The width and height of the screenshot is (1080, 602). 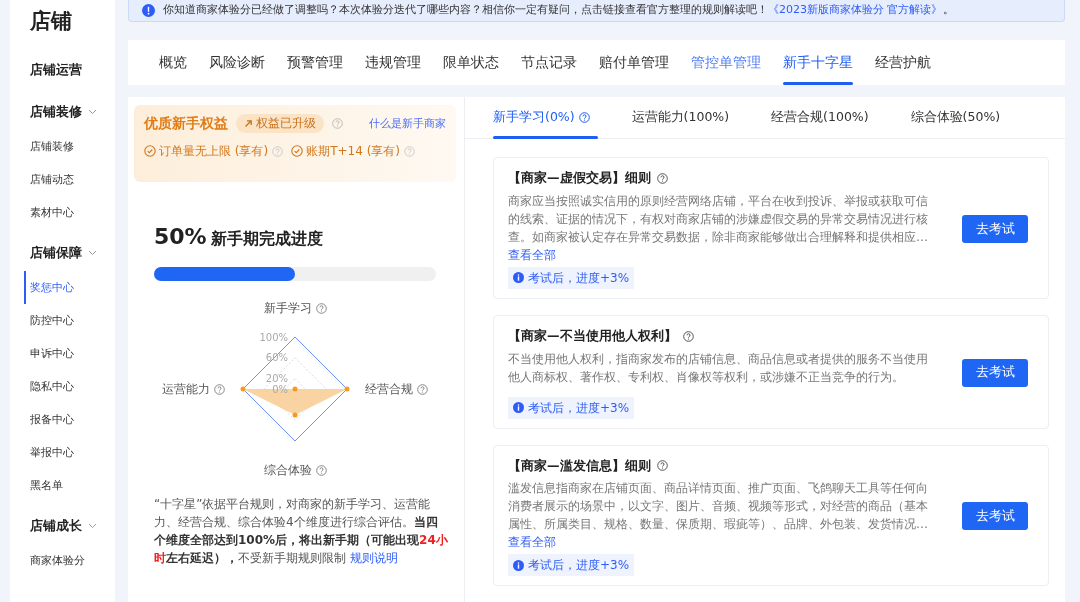 I want to click on sub-tab: 综合体验(50%), so click(x=955, y=117).